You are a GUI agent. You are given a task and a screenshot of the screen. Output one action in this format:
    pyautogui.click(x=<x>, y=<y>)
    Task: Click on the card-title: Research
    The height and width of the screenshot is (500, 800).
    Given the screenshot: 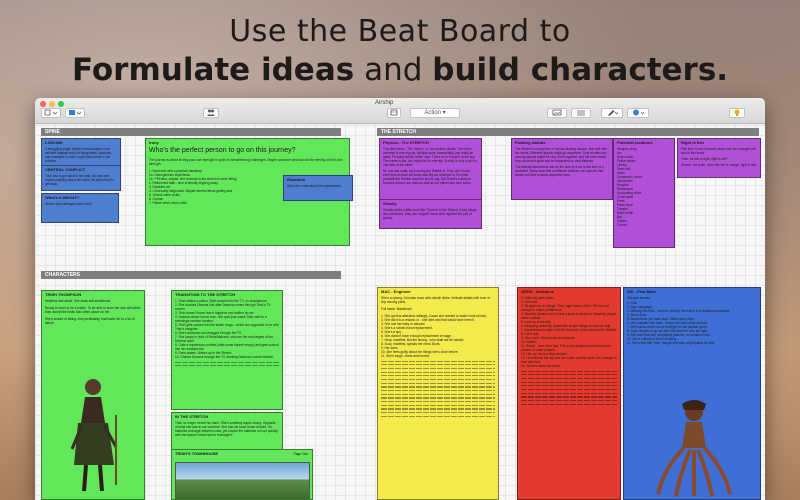 What is the action you would take?
    pyautogui.click(x=296, y=179)
    